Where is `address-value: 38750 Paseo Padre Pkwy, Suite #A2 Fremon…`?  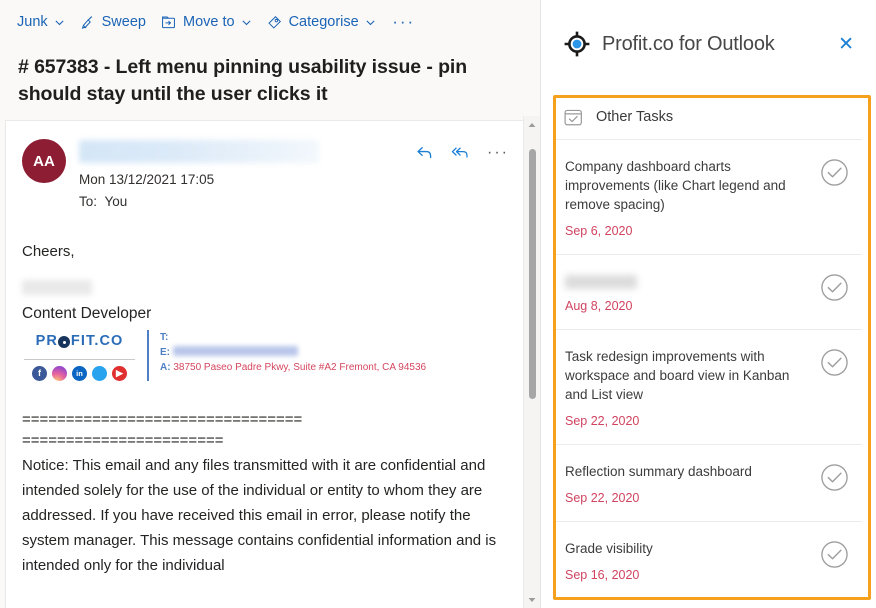
address-value: 38750 Paseo Padre Pkwy, Suite #A2 Fremon… is located at coordinates (300, 367).